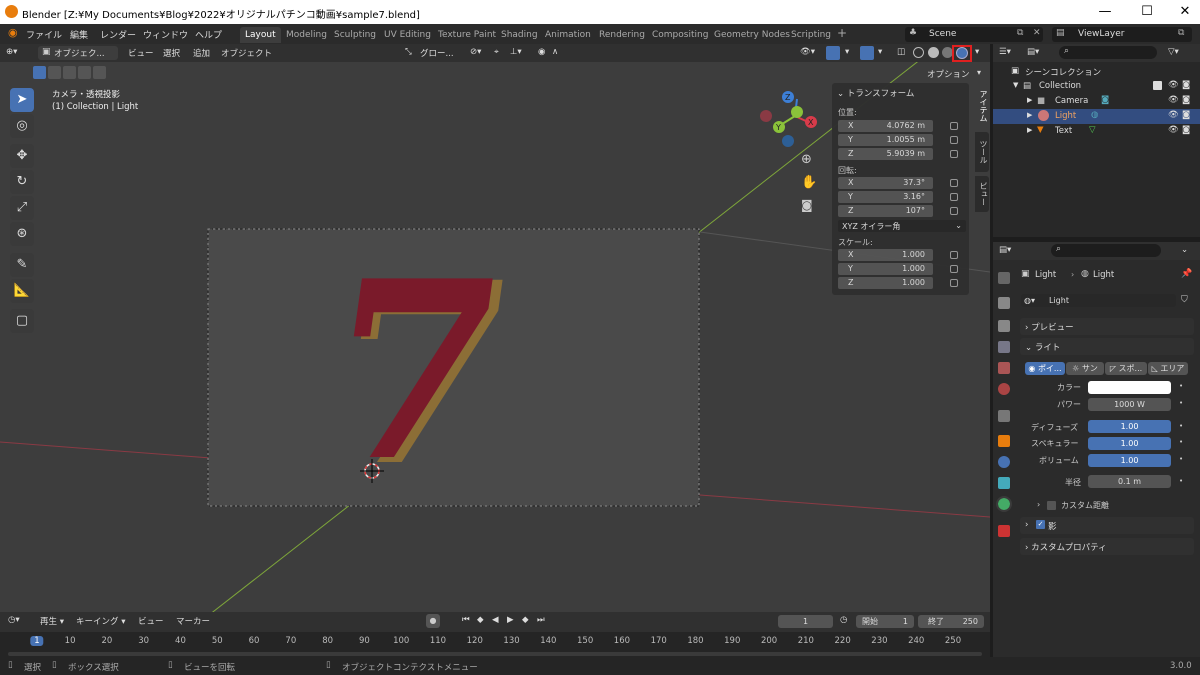 Image resolution: width=1200 pixels, height=675 pixels. Describe the element at coordinates (22, 156) in the screenshot. I see `move-tool-icon: ✥` at that location.